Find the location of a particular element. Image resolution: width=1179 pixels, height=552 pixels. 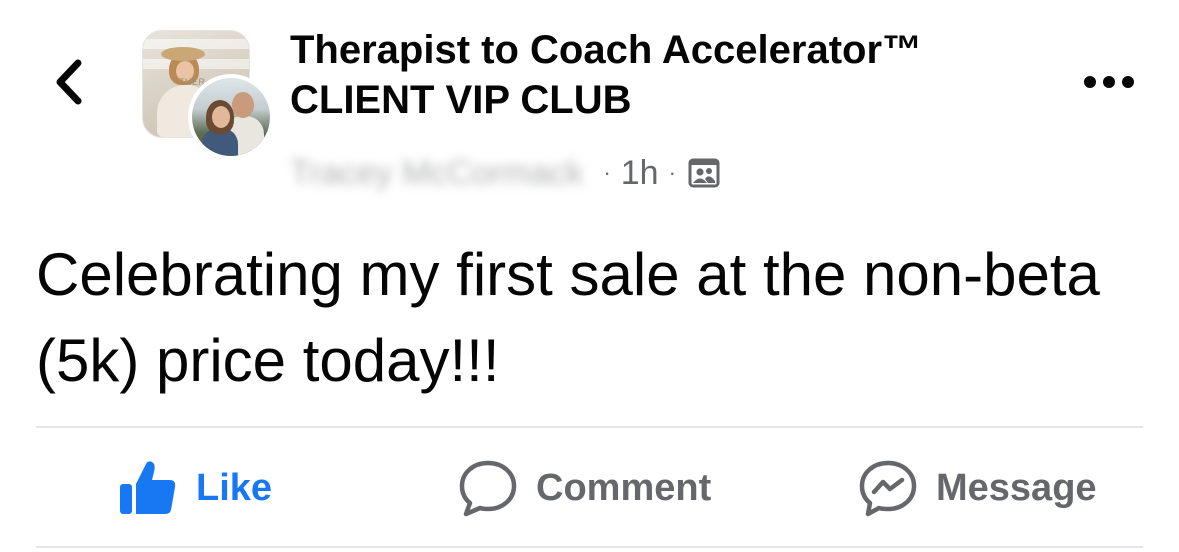

like-label: Like is located at coordinates (234, 487).